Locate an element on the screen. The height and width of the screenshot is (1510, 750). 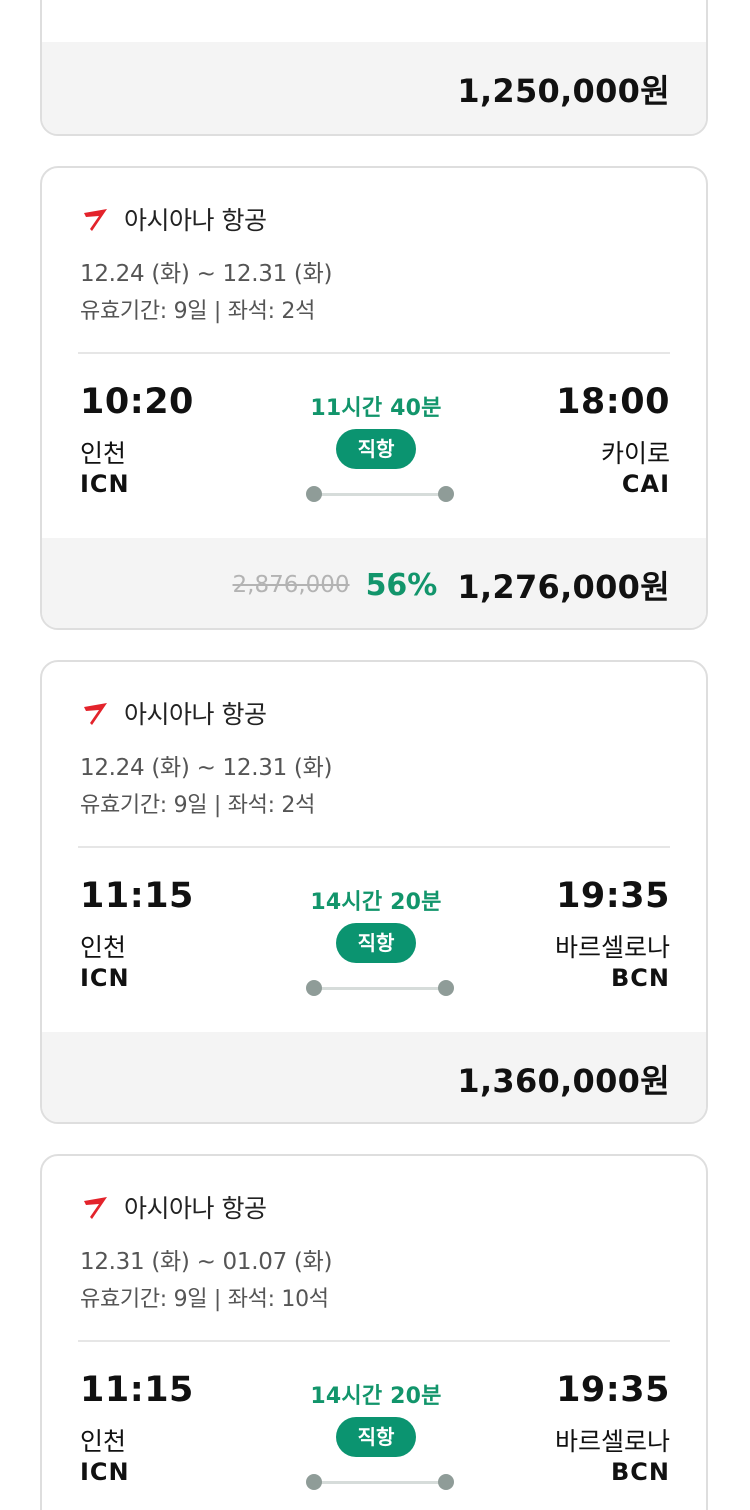
price: 1,250,000원 is located at coordinates (563, 91).